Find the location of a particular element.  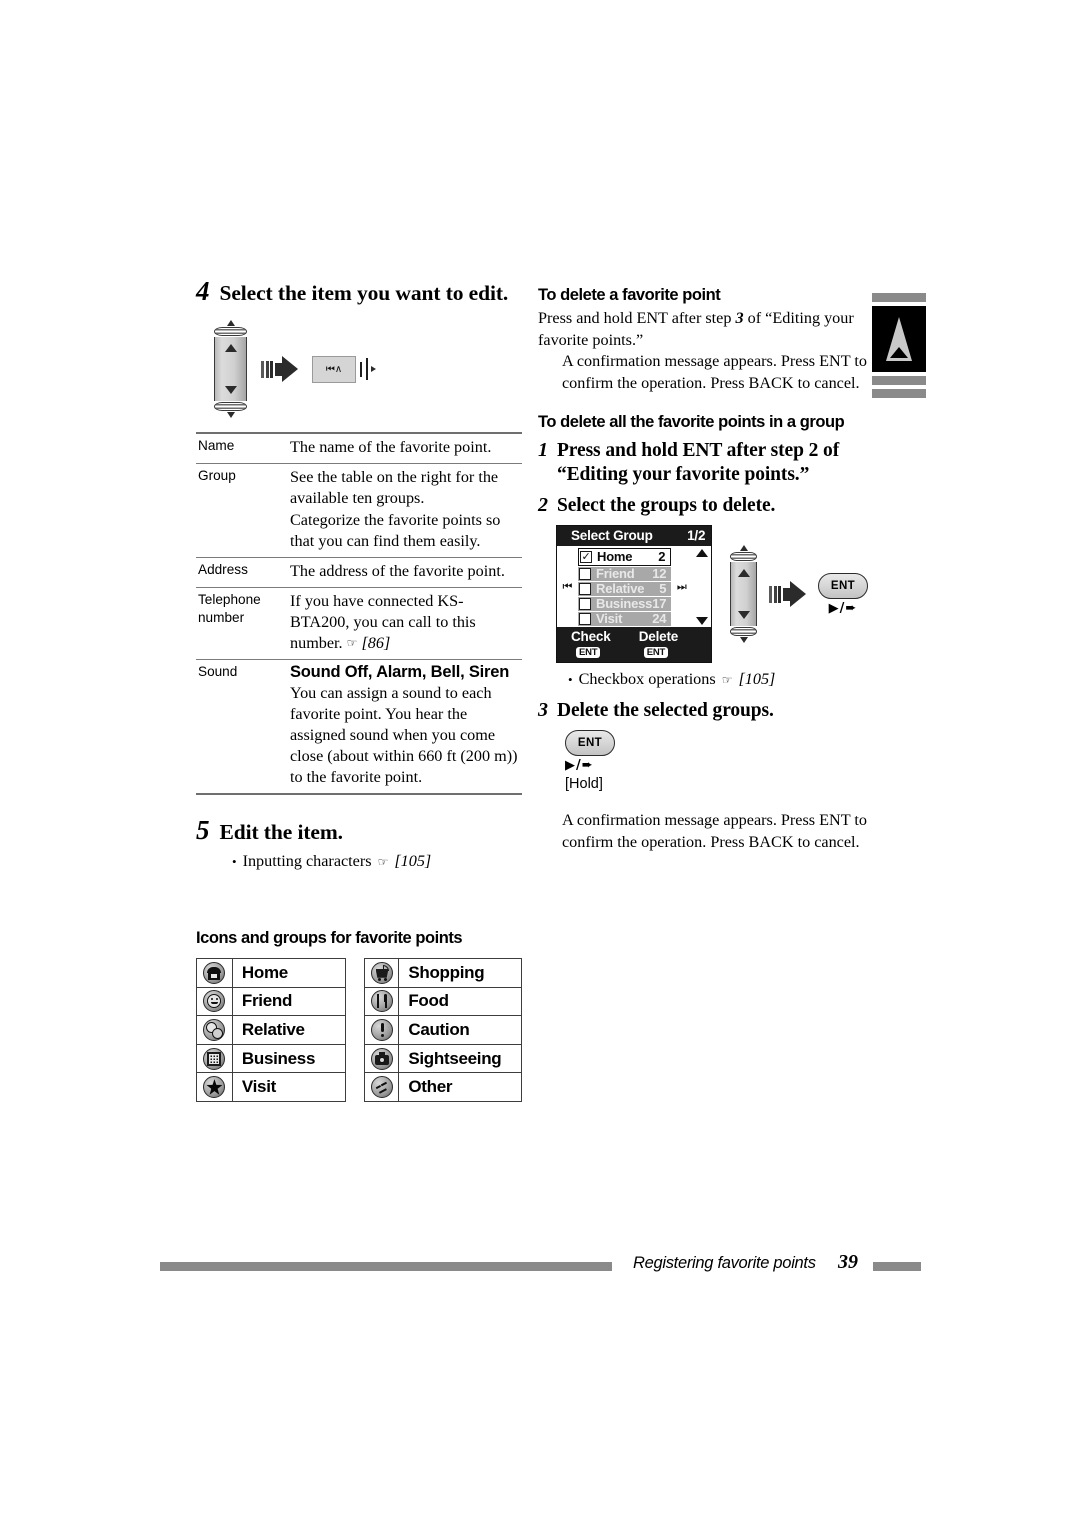

lcd-title-text: Select Group is located at coordinates (612, 536).